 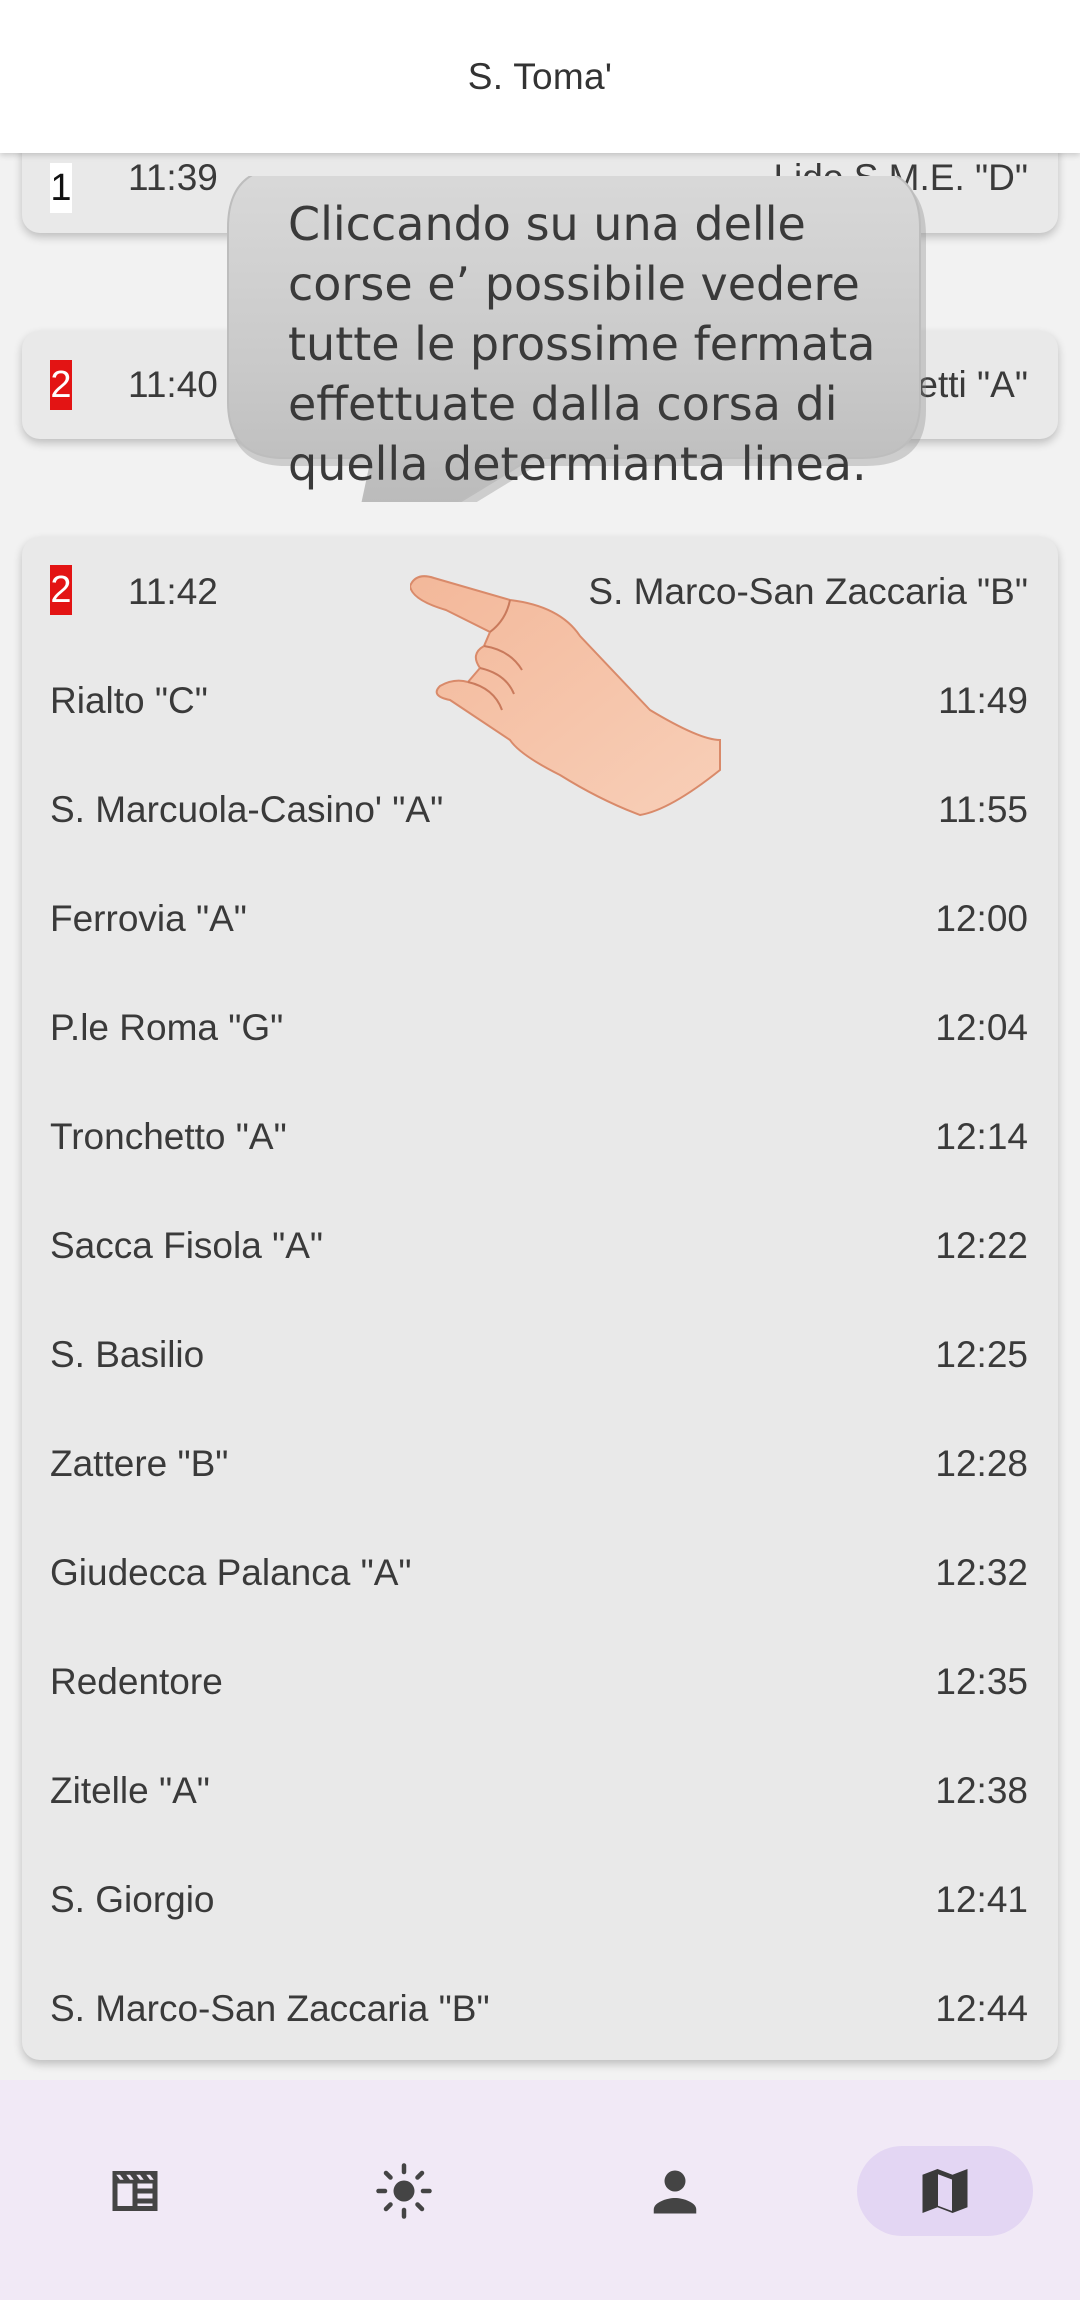 I want to click on stop-row: Redentore 12:35, so click(x=540, y=1681).